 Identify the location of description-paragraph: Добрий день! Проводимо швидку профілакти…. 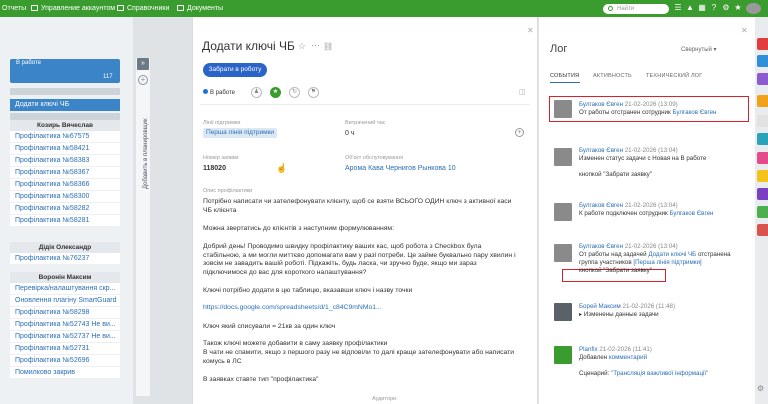
(359, 259).